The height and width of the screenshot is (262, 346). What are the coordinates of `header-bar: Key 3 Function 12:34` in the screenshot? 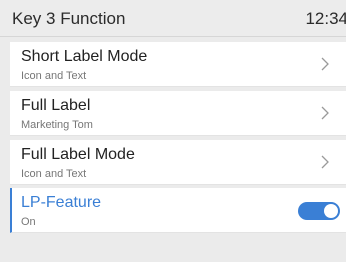 It's located at (173, 18).